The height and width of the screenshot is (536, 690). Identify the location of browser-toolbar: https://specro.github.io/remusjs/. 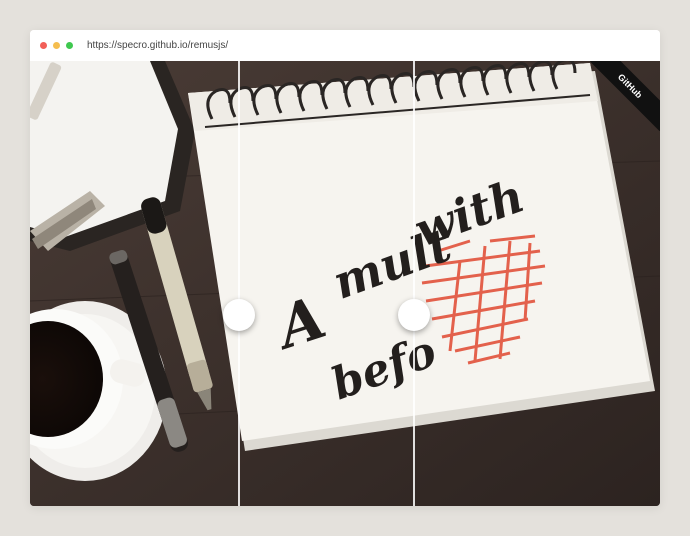
(345, 45).